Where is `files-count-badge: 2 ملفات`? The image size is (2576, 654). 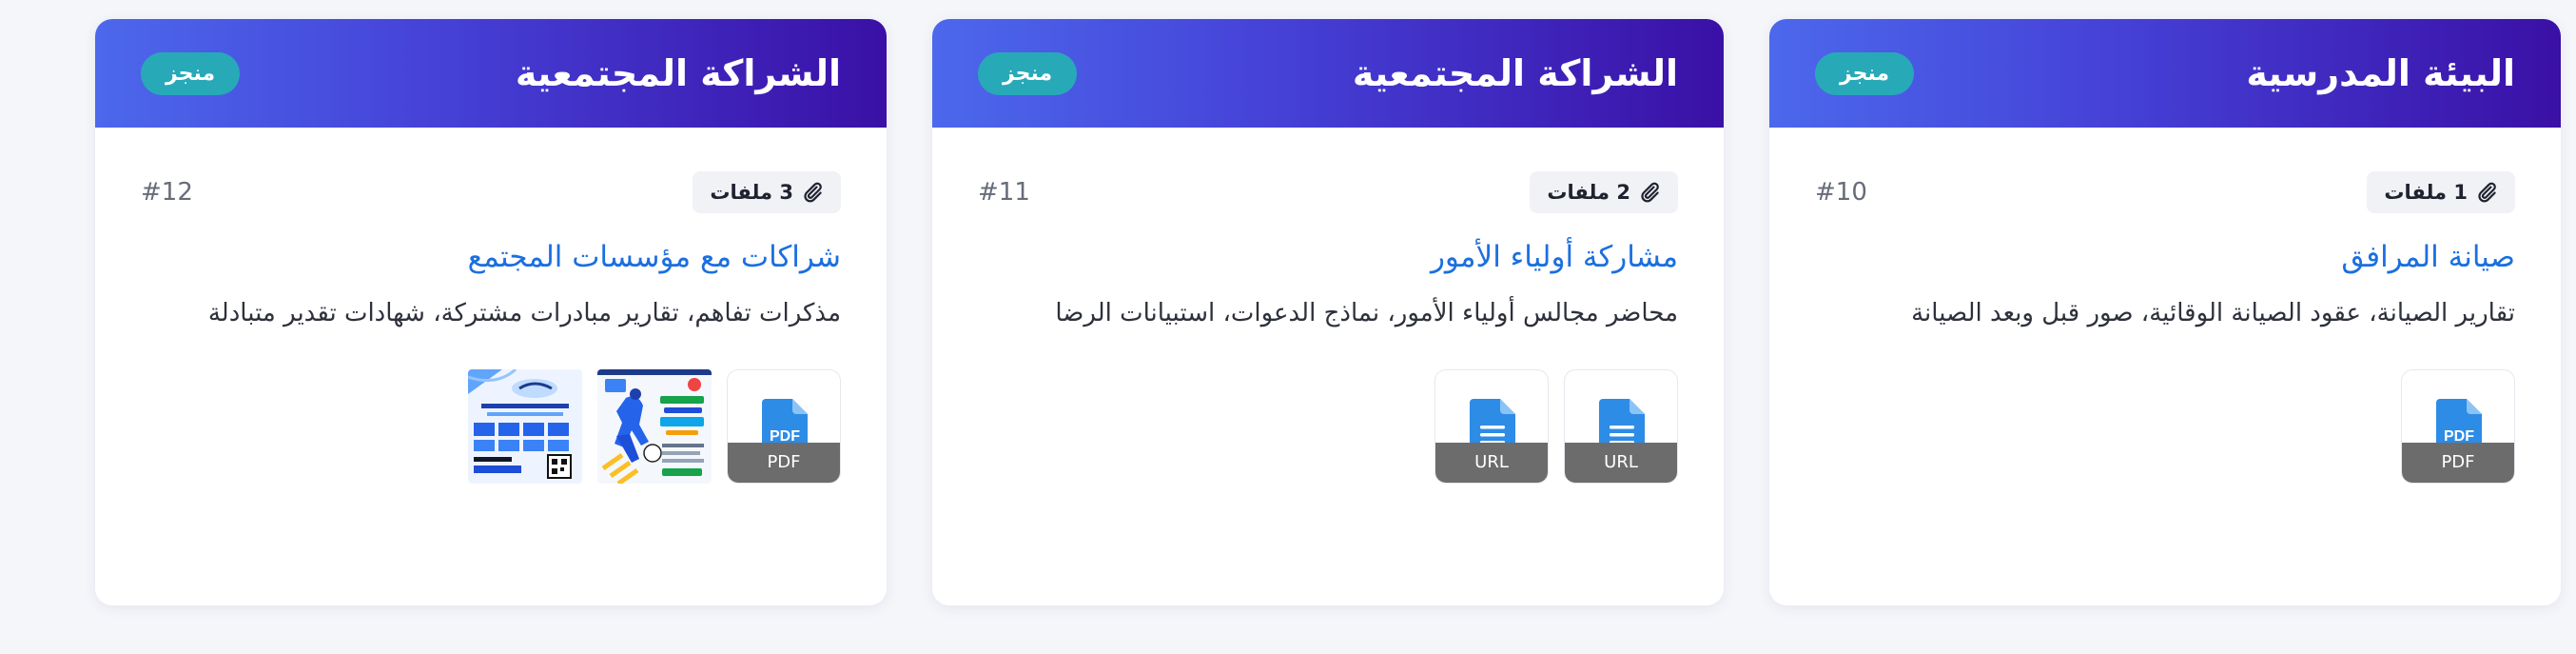
files-count-badge: 2 ملفات is located at coordinates (1604, 192).